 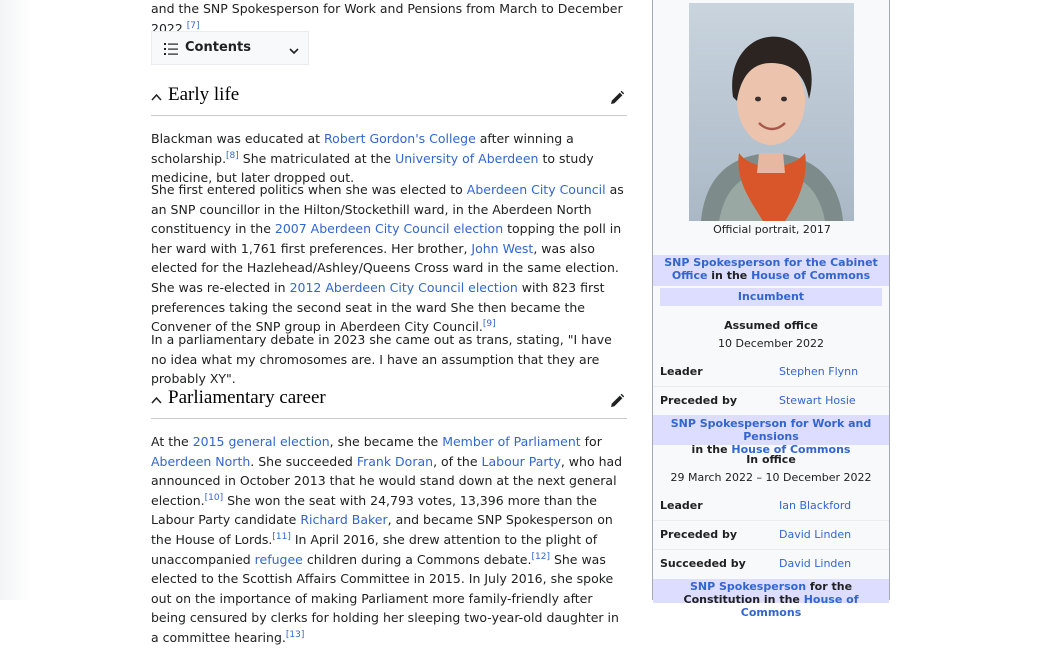 I want to click on official-portrait-image, so click(x=771, y=112).